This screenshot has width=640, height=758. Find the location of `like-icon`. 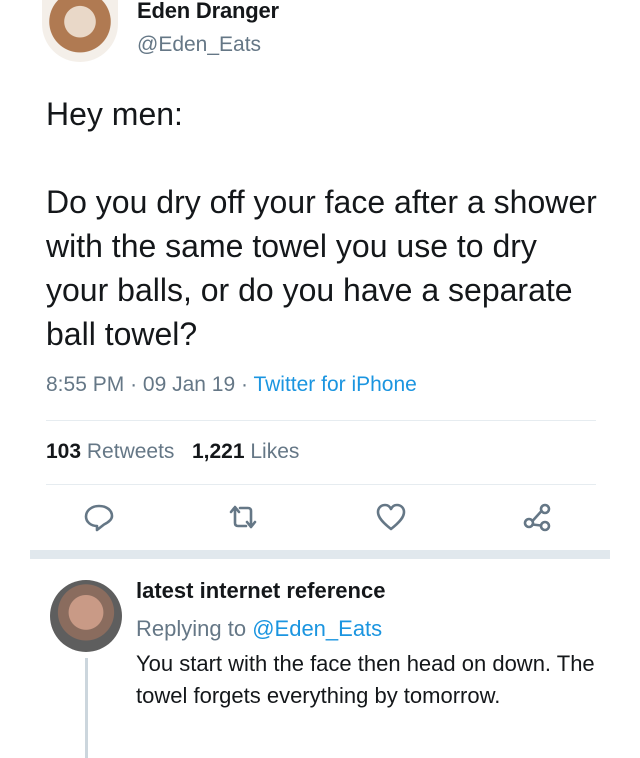

like-icon is located at coordinates (391, 517).